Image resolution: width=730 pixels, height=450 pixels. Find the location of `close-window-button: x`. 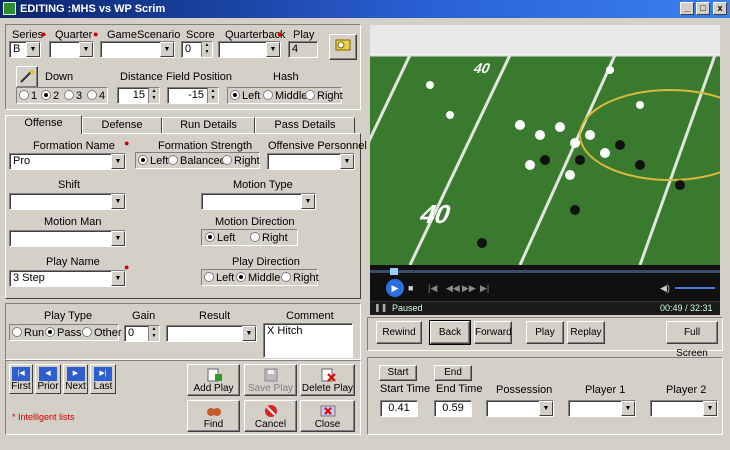

close-window-button: x is located at coordinates (720, 8).